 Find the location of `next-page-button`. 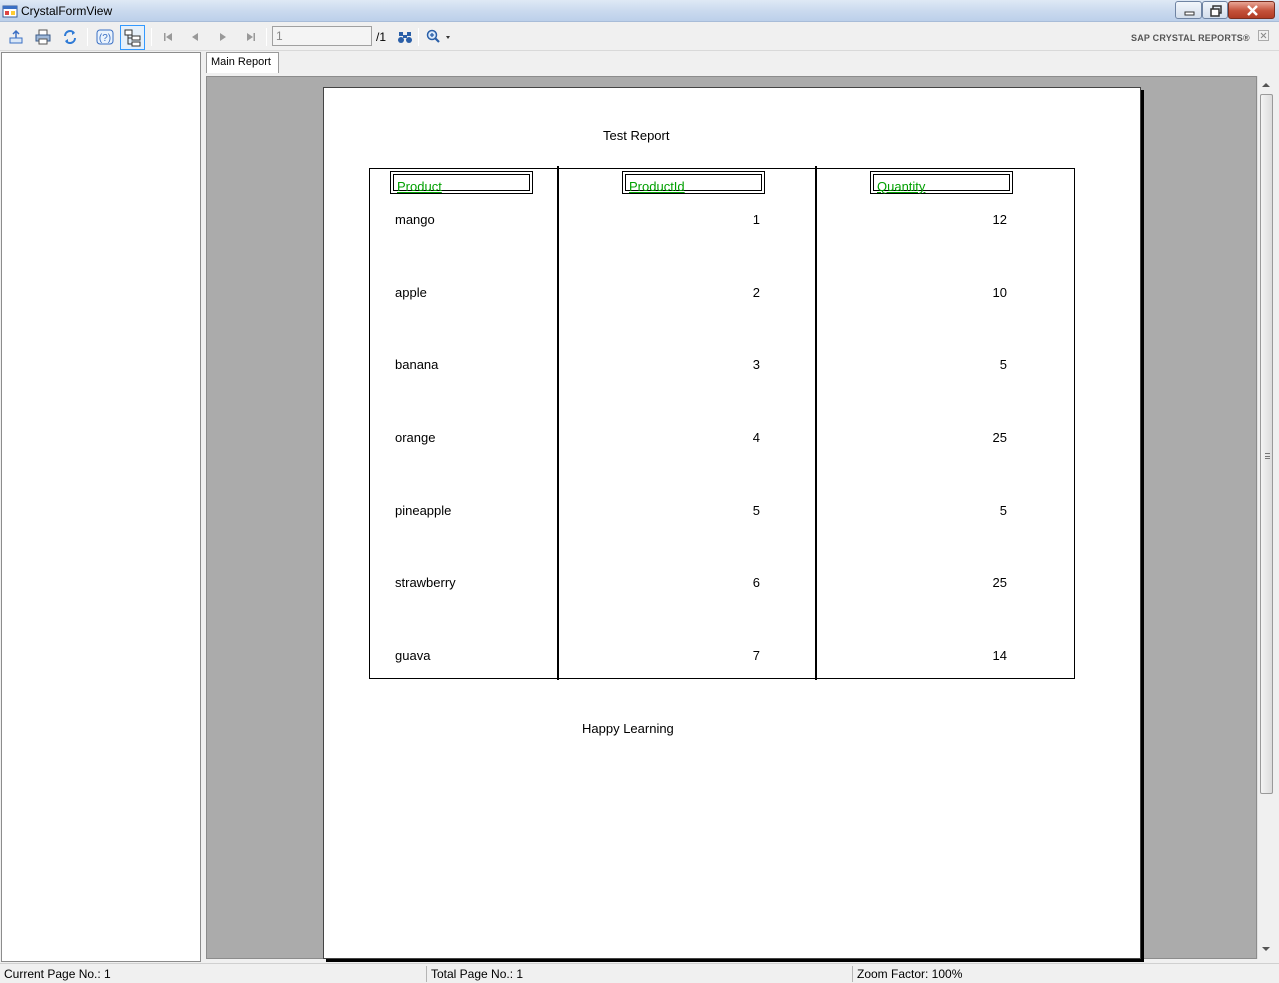

next-page-button is located at coordinates (223, 37).